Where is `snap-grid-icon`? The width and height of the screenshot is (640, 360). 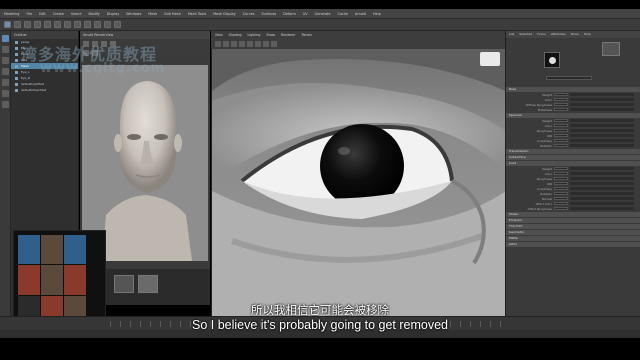
snap-grid-icon is located at coordinates (67, 24).